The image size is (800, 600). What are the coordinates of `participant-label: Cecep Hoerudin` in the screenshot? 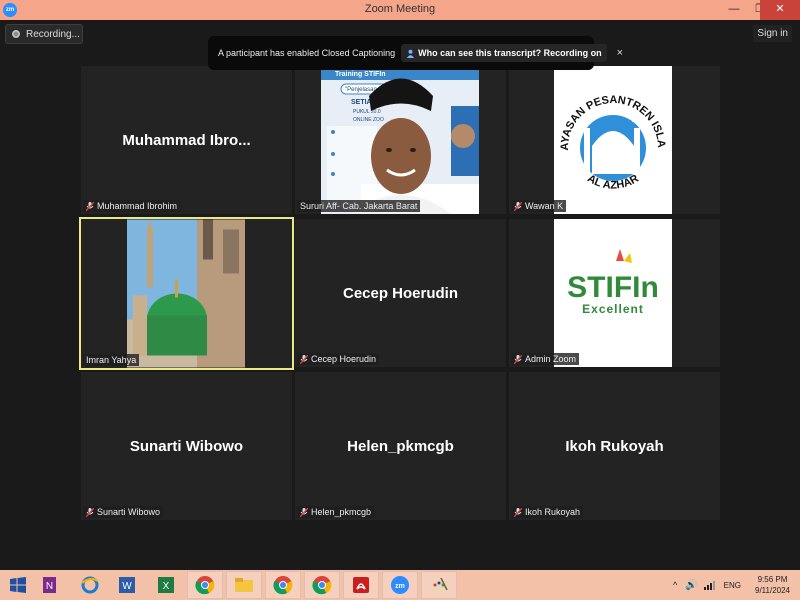 It's located at (338, 359).